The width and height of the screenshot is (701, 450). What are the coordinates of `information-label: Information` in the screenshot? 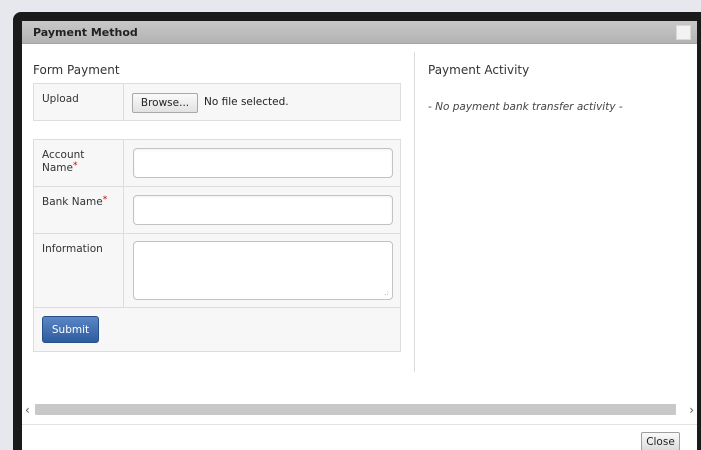 It's located at (79, 270).